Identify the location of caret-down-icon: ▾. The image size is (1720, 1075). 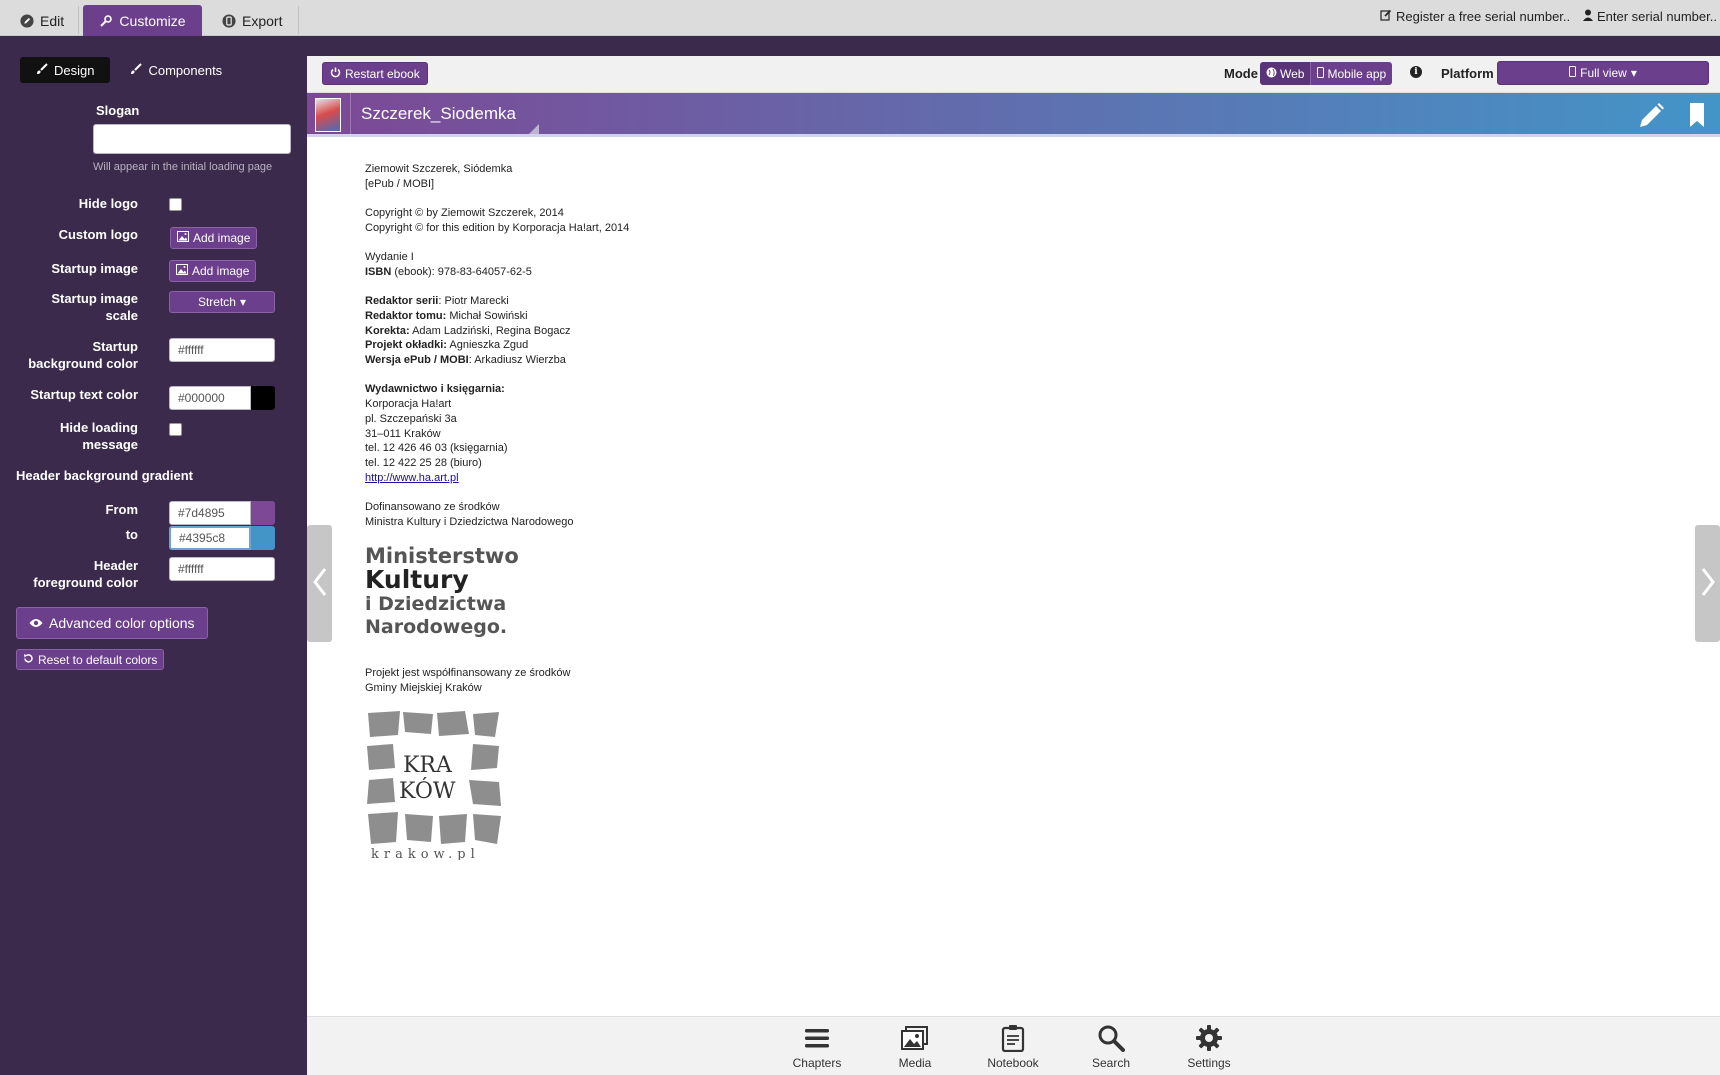
(1633, 73).